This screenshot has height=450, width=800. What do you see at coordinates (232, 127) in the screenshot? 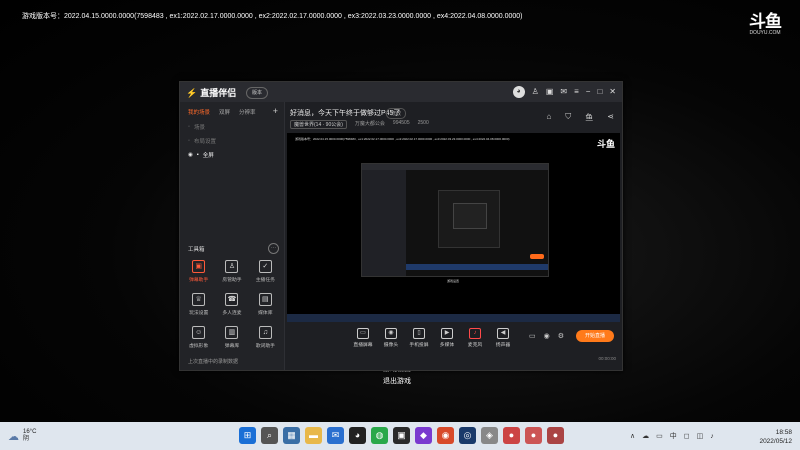
I see `scene-item: ◦ 场景` at bounding box center [232, 127].